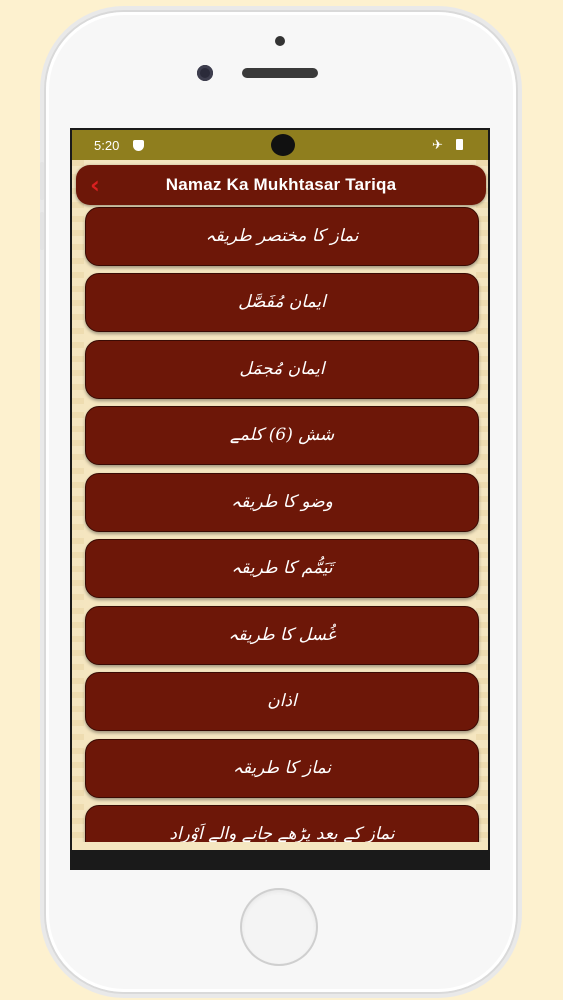  I want to click on menu-item-namaz-mukhtasar: نماز کا مختصر طریقہ, so click(282, 236).